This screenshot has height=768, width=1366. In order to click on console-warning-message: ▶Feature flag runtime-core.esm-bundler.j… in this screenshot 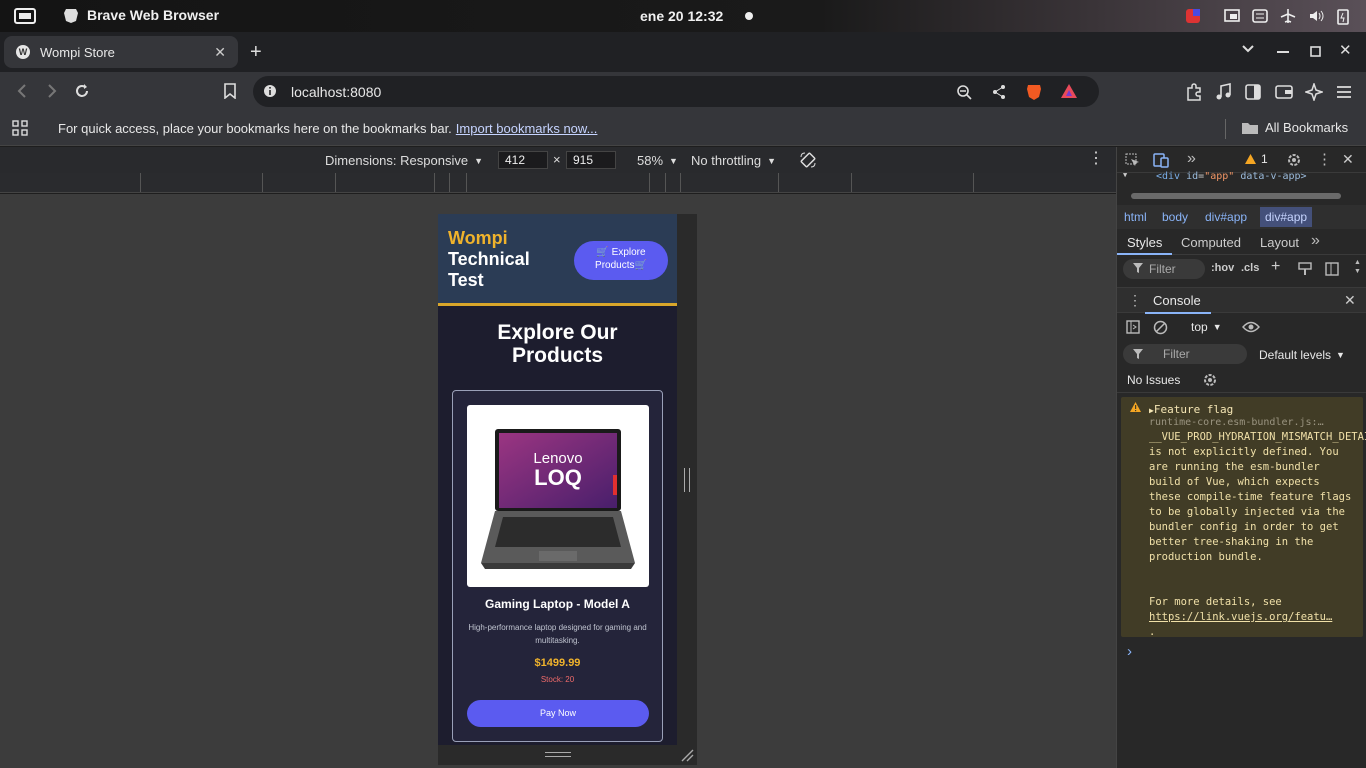, I will do `click(1243, 517)`.